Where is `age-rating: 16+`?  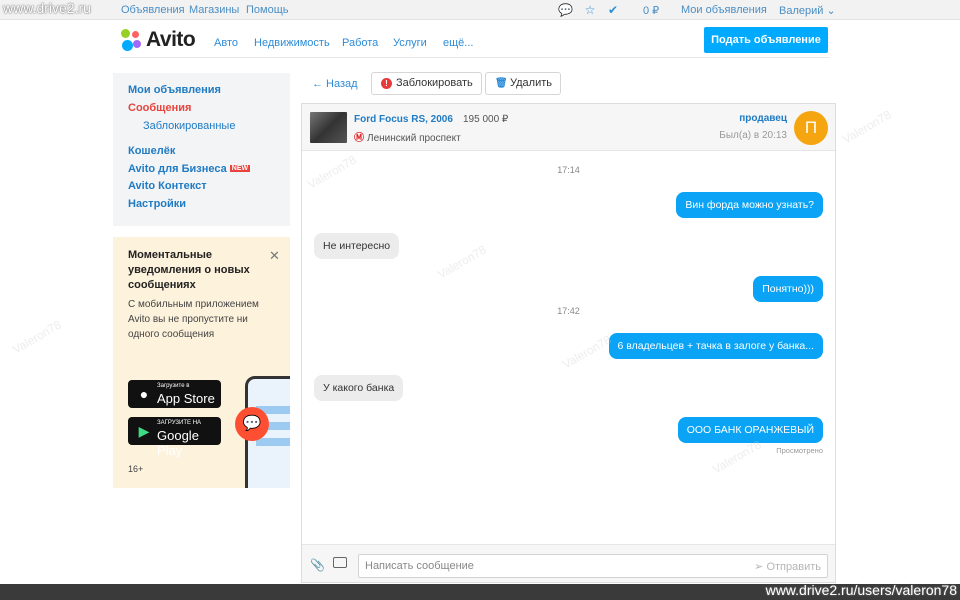
age-rating: 16+ is located at coordinates (136, 469).